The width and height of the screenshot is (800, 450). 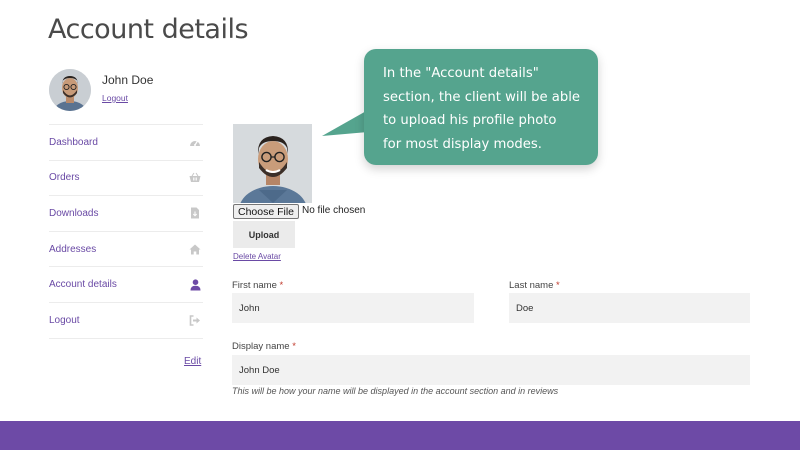 I want to click on first-name-input: John, so click(x=353, y=308).